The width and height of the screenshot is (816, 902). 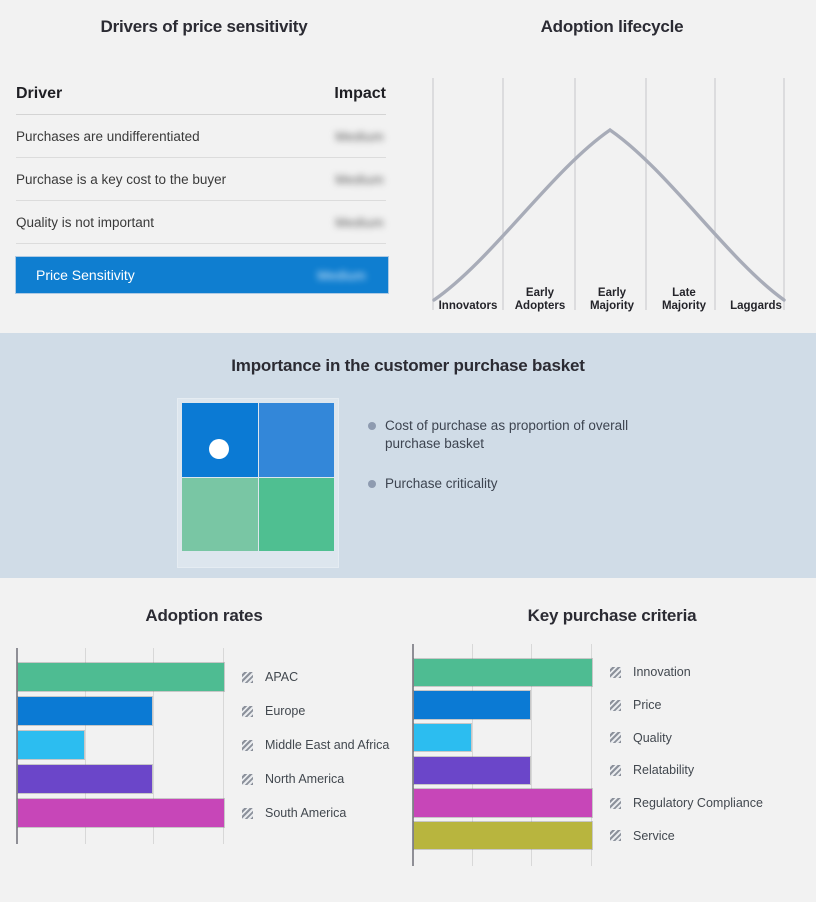 What do you see at coordinates (664, 770) in the screenshot?
I see `legend-label: Relatability` at bounding box center [664, 770].